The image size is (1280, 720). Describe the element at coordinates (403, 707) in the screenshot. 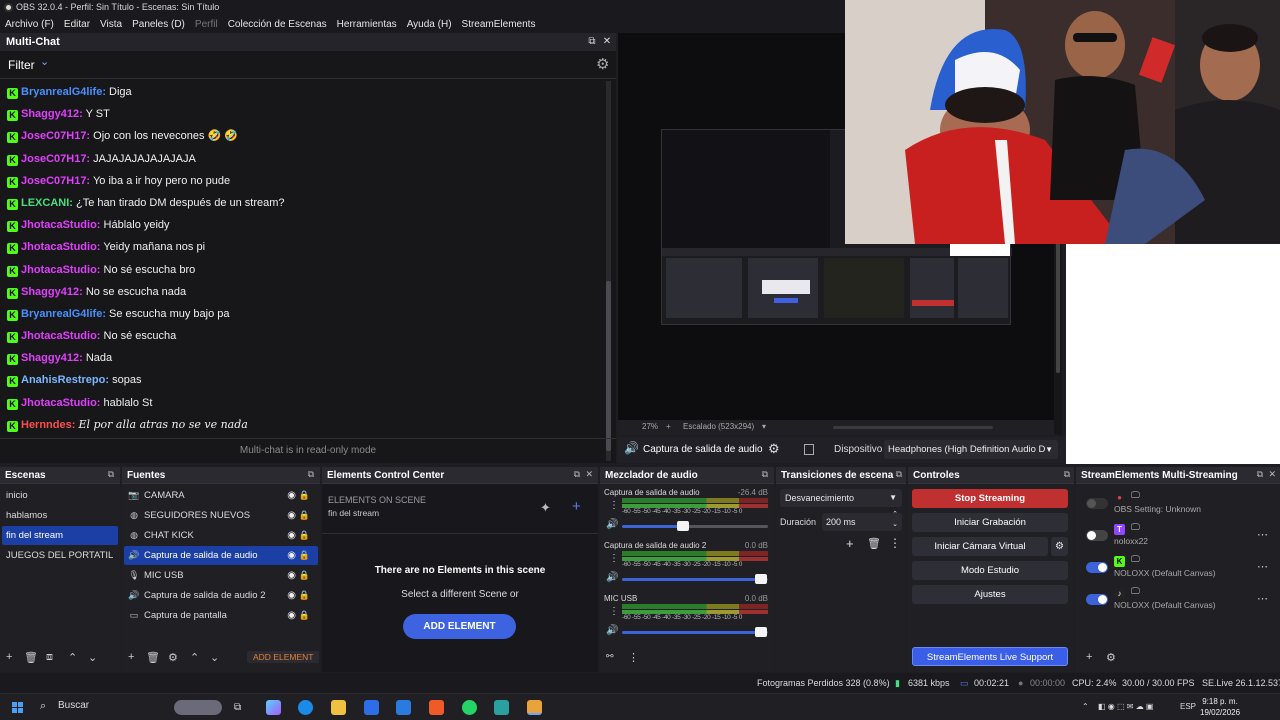

I see `outlook-icon` at that location.